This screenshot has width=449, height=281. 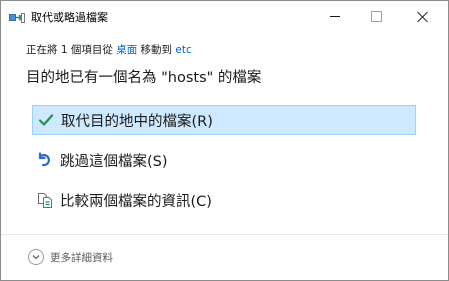 What do you see at coordinates (224, 200) in the screenshot?
I see `compare-files-option: 比較兩個檔案的資訊(C)` at bounding box center [224, 200].